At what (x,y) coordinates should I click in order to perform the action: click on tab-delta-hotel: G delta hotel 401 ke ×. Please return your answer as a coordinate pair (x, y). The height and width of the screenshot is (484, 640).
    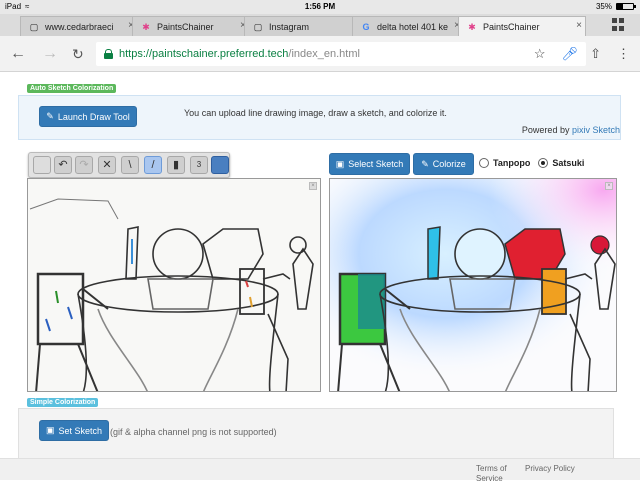
    Looking at the image, I should click on (408, 26).